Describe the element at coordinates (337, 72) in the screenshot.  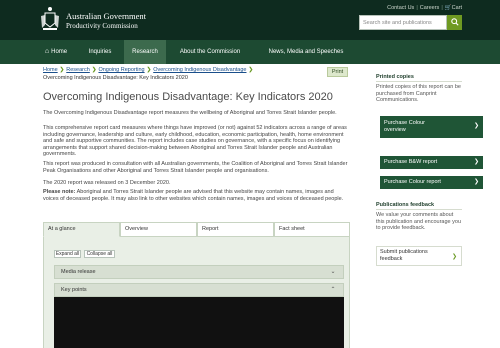
I see `print-button: Print` at that location.